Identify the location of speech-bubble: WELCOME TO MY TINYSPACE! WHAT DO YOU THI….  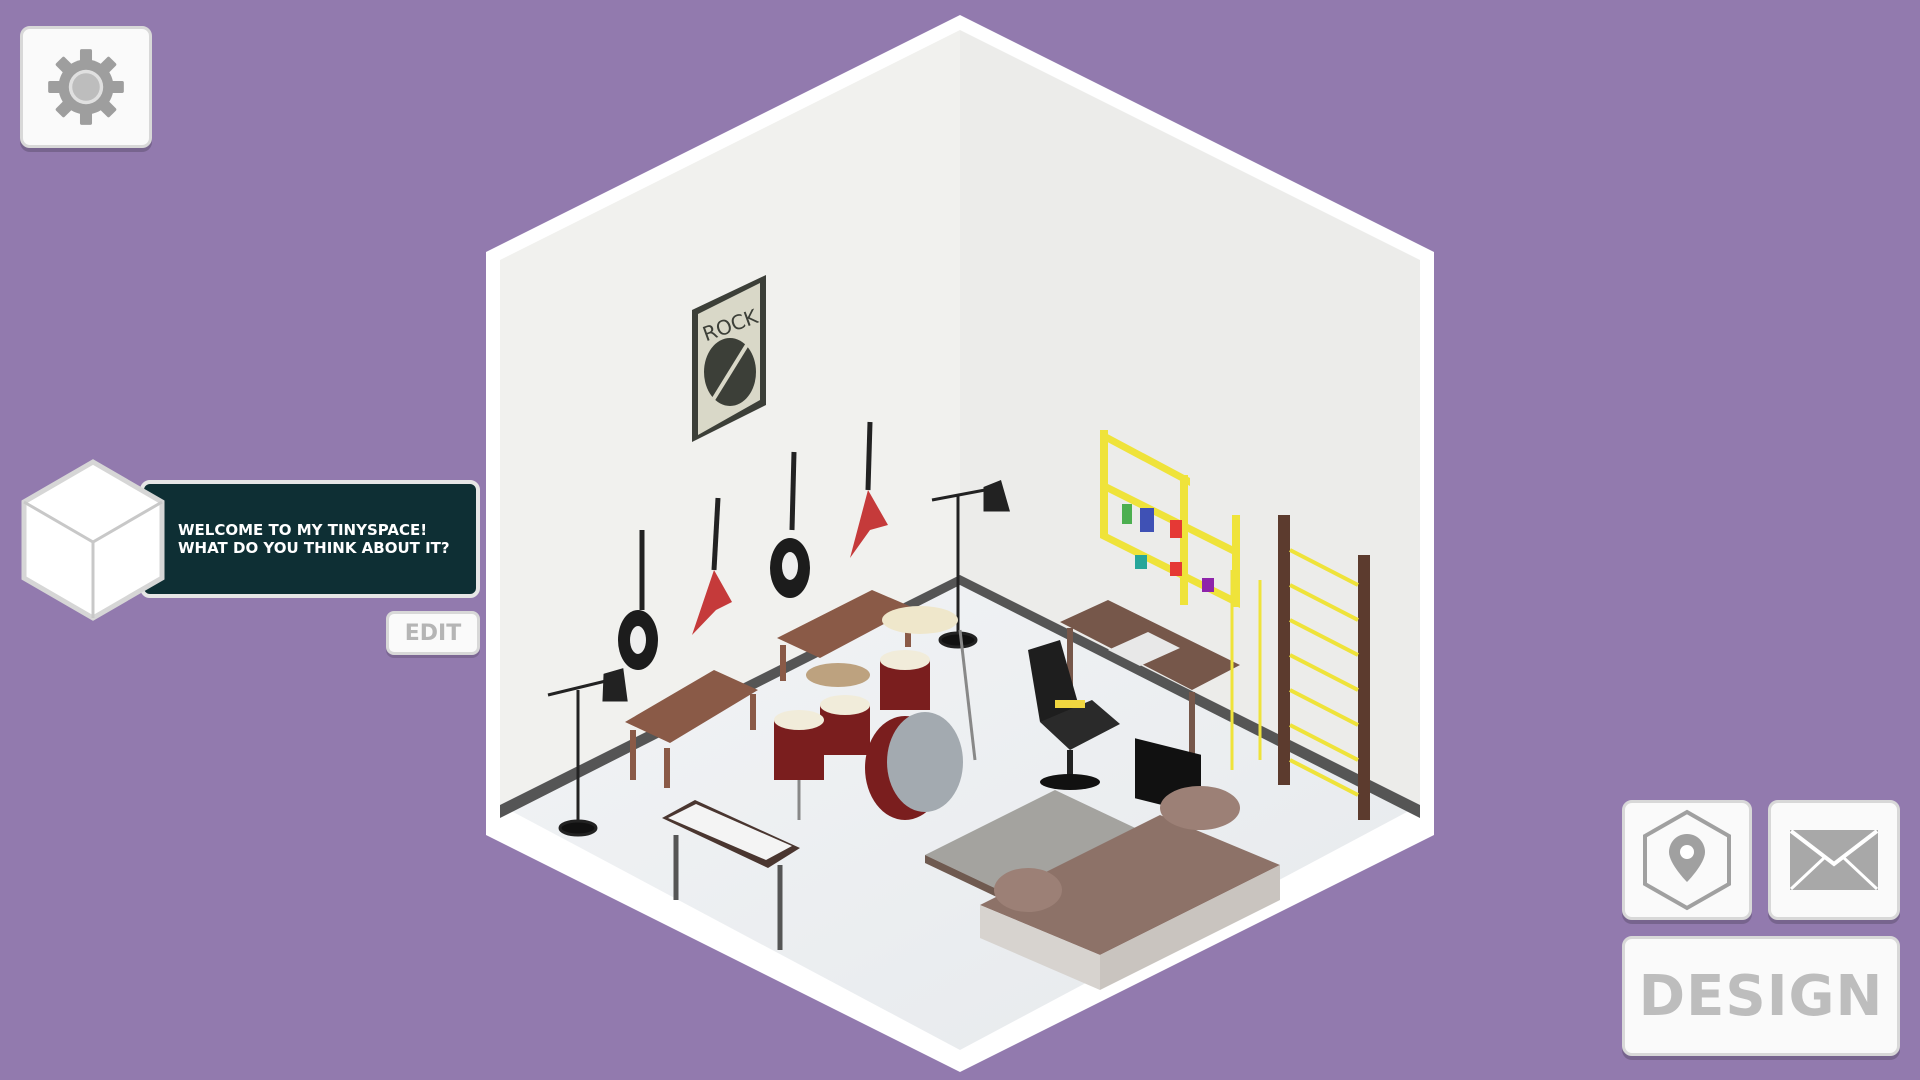
(310, 539).